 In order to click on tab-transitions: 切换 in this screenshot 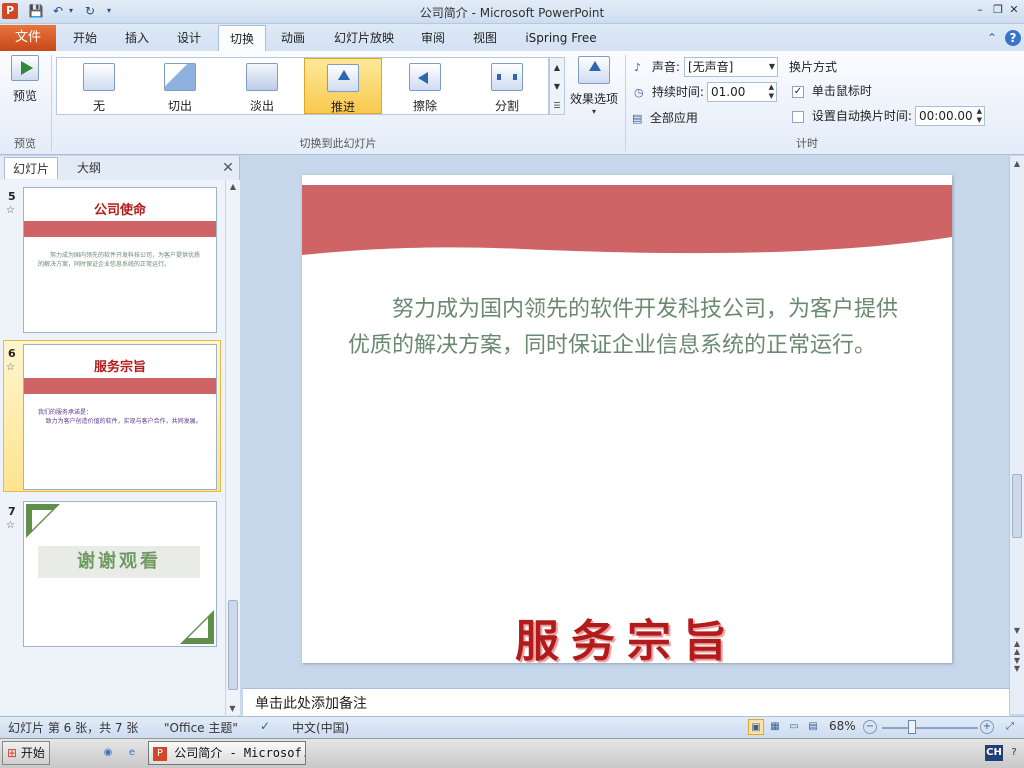, I will do `click(242, 38)`.